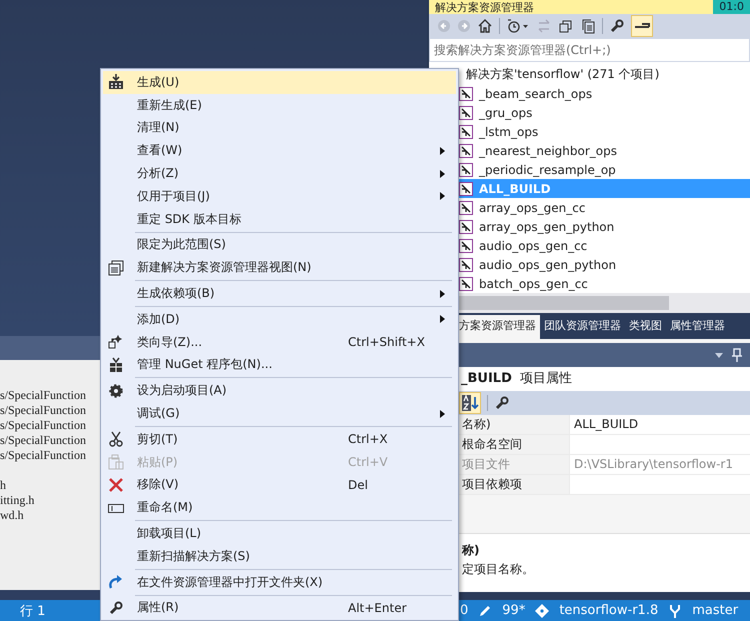 This screenshot has width=750, height=621. What do you see at coordinates (279, 608) in the screenshot?
I see `menu-item: 属性(R) Alt+Enter` at bounding box center [279, 608].